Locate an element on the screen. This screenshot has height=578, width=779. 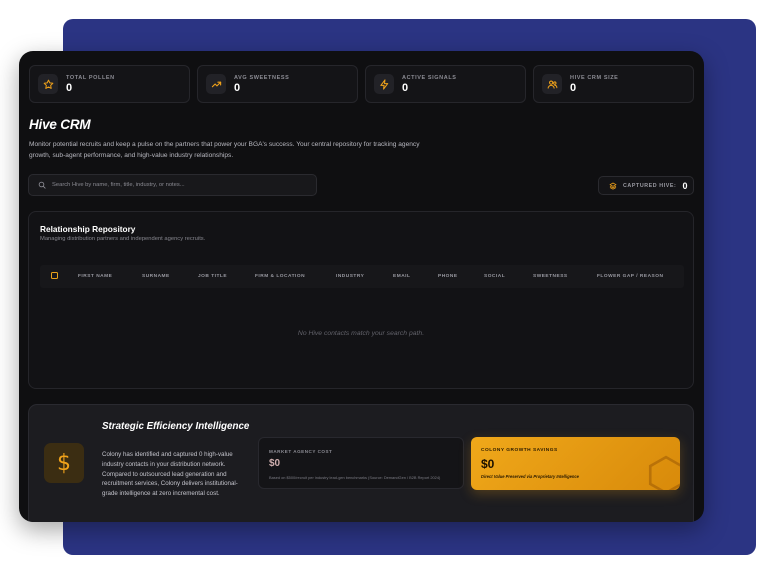
strategy-title: Strategic Efficiency Intelligence is located at coordinates (176, 426).